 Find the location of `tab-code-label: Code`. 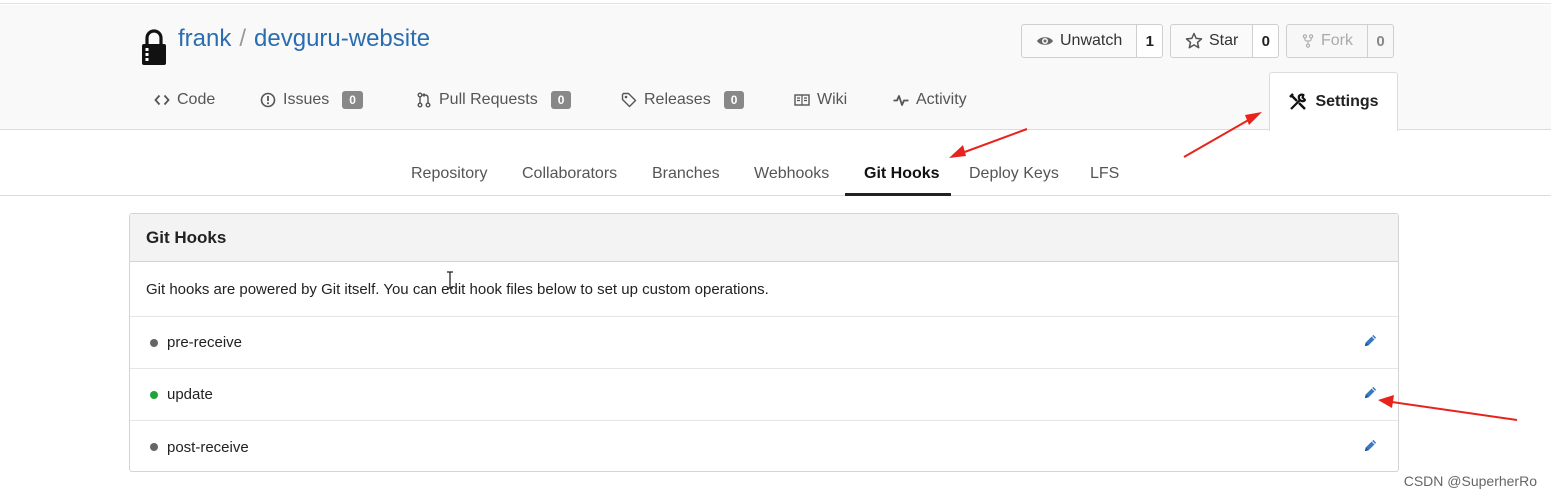

tab-code-label: Code is located at coordinates (196, 99).